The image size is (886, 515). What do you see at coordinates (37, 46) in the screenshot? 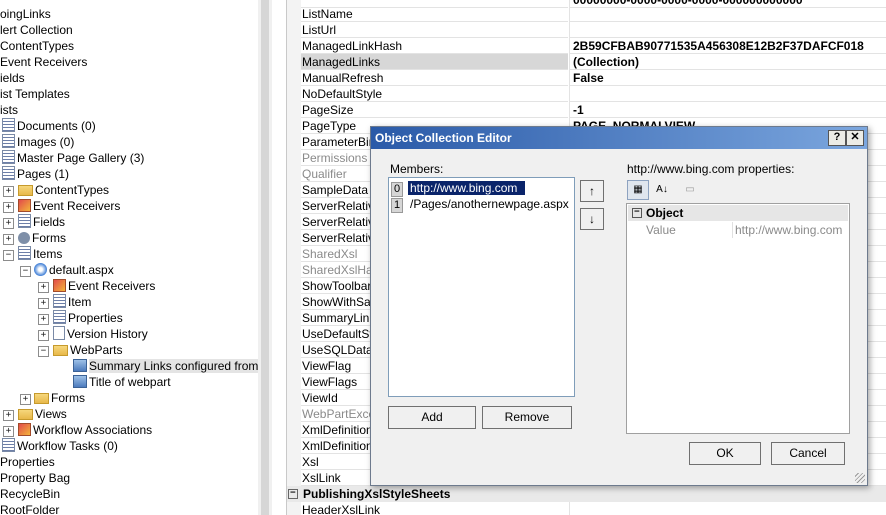
I see `tree-node-content-types: ContentTypes` at bounding box center [37, 46].